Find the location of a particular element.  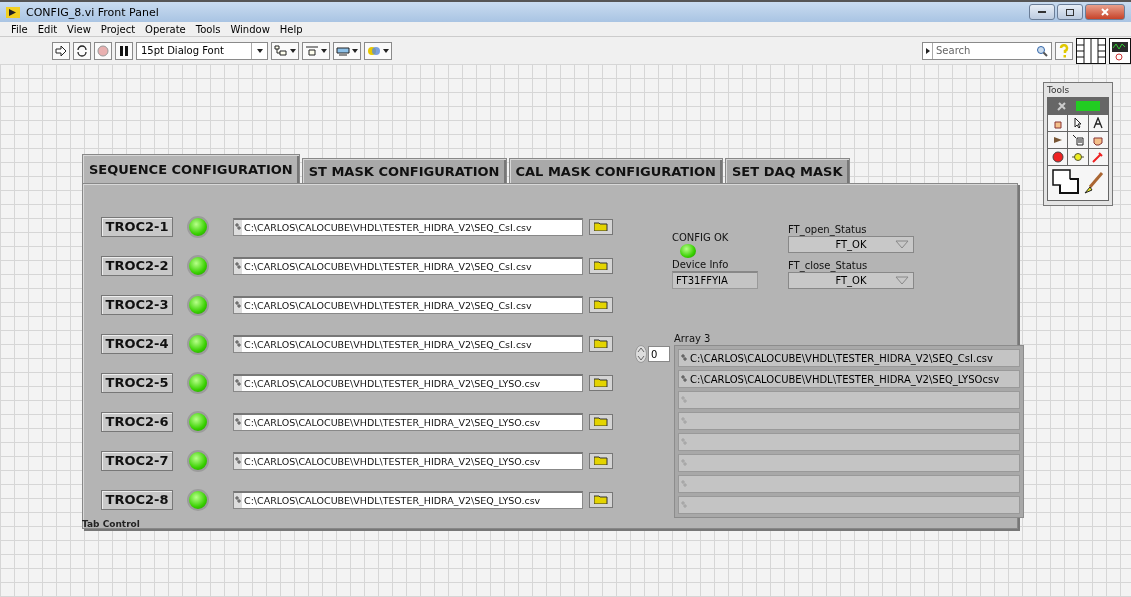

device-info-field: FT31FFYIA is located at coordinates (715, 280).